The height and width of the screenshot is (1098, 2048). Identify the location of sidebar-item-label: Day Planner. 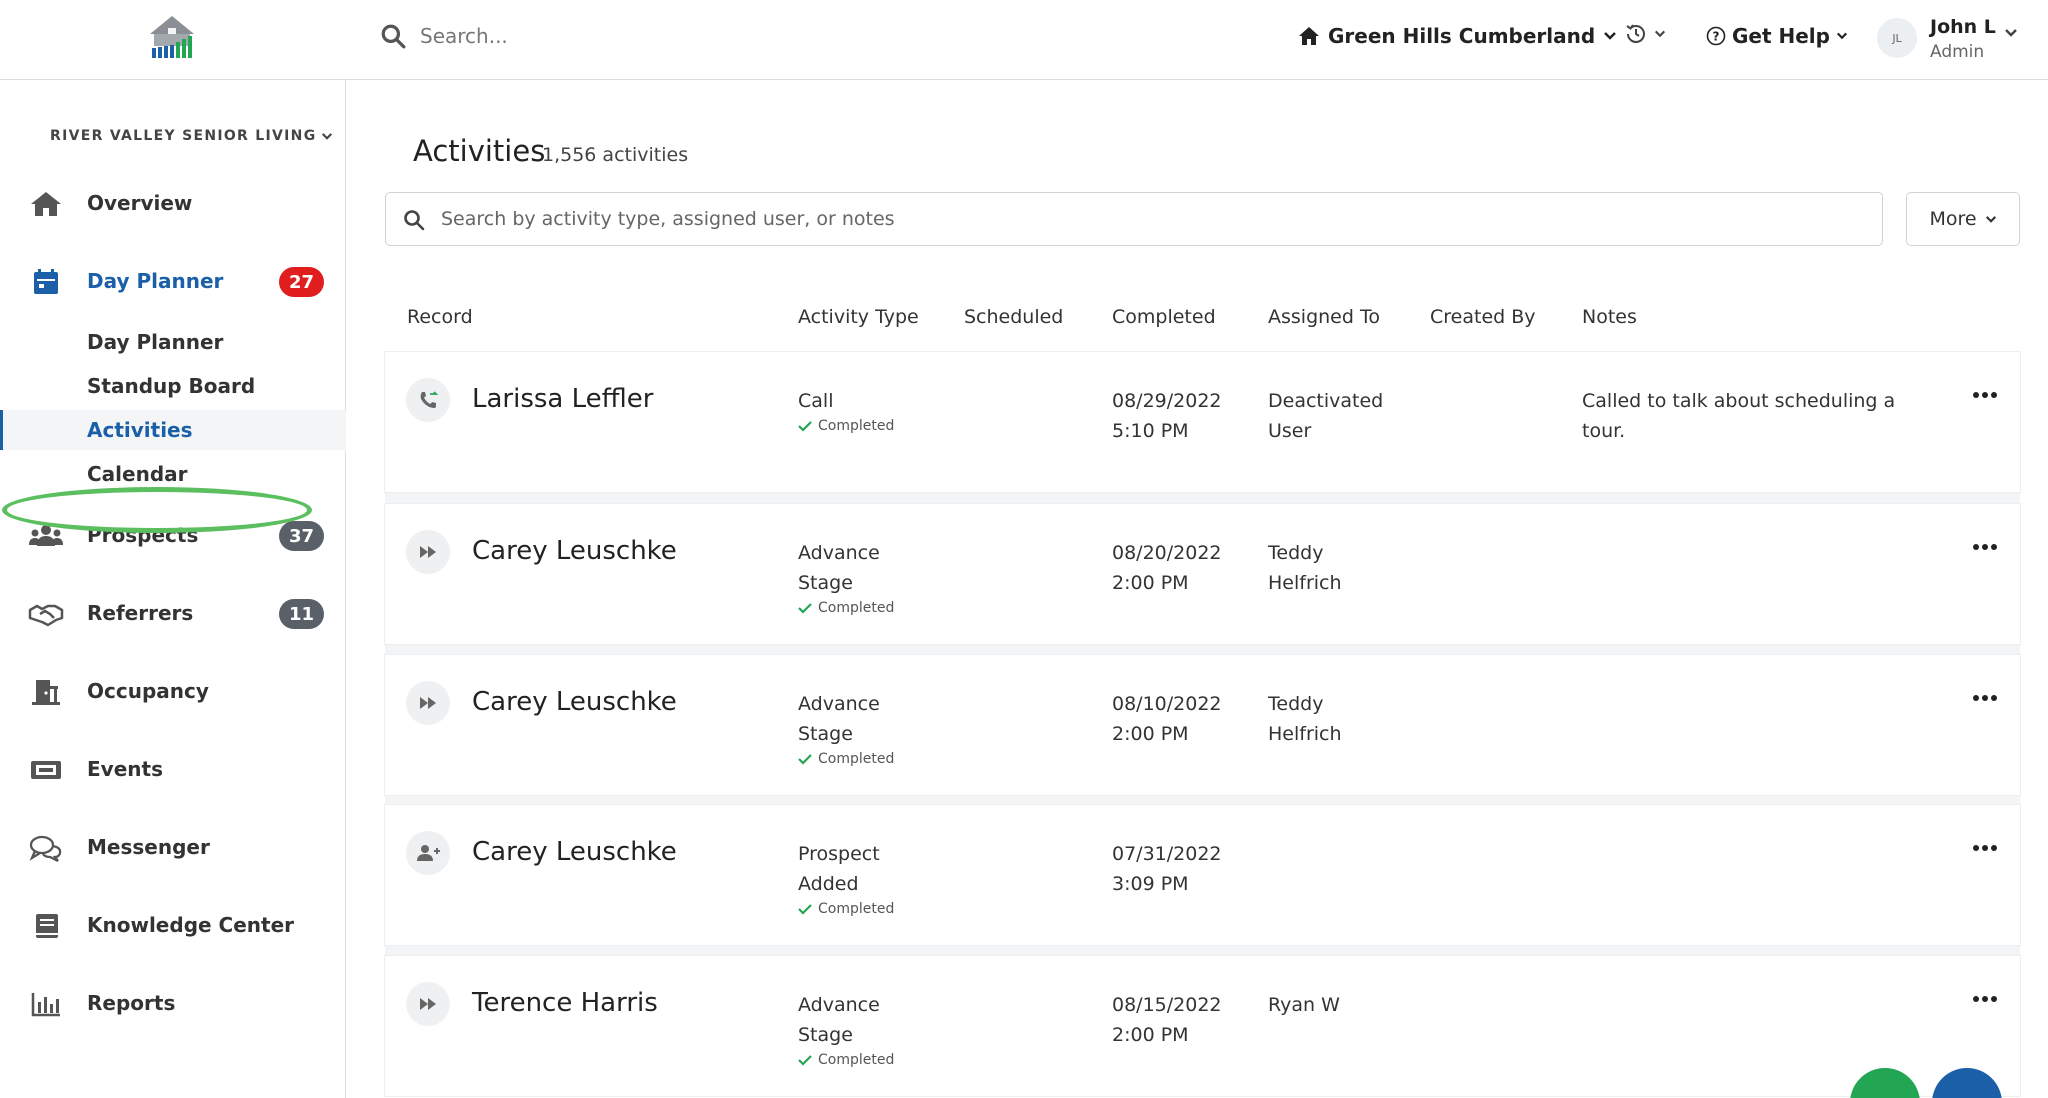
(155, 281).